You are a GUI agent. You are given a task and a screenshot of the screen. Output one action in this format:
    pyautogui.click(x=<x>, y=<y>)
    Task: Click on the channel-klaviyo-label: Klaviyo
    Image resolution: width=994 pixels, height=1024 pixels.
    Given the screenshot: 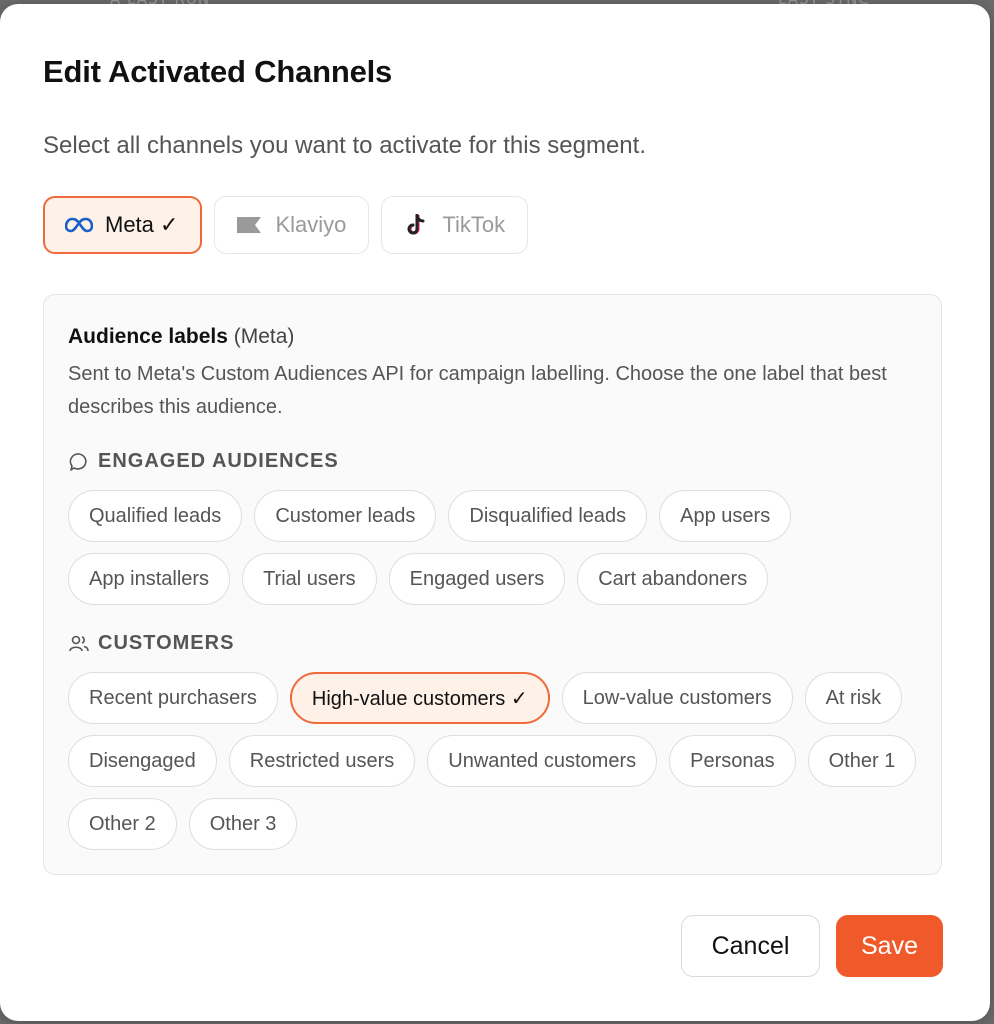 What is the action you would take?
    pyautogui.click(x=311, y=224)
    